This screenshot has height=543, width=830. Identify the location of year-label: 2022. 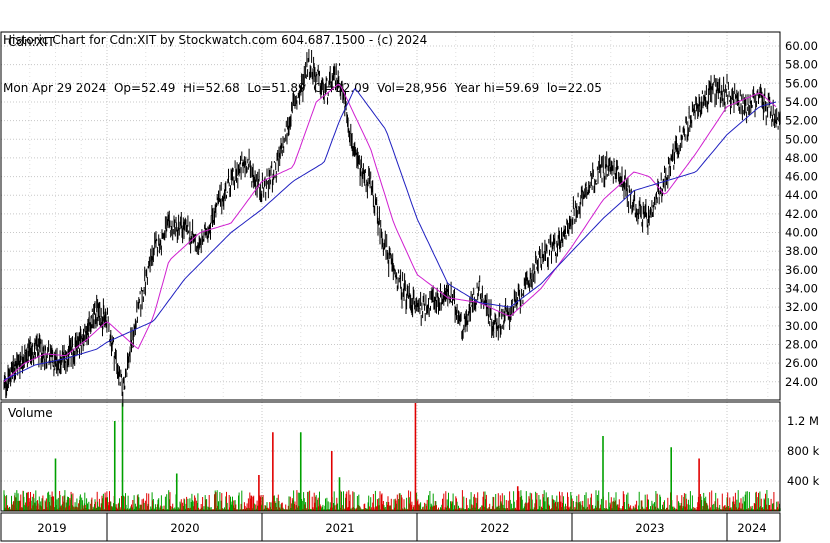
(494, 528).